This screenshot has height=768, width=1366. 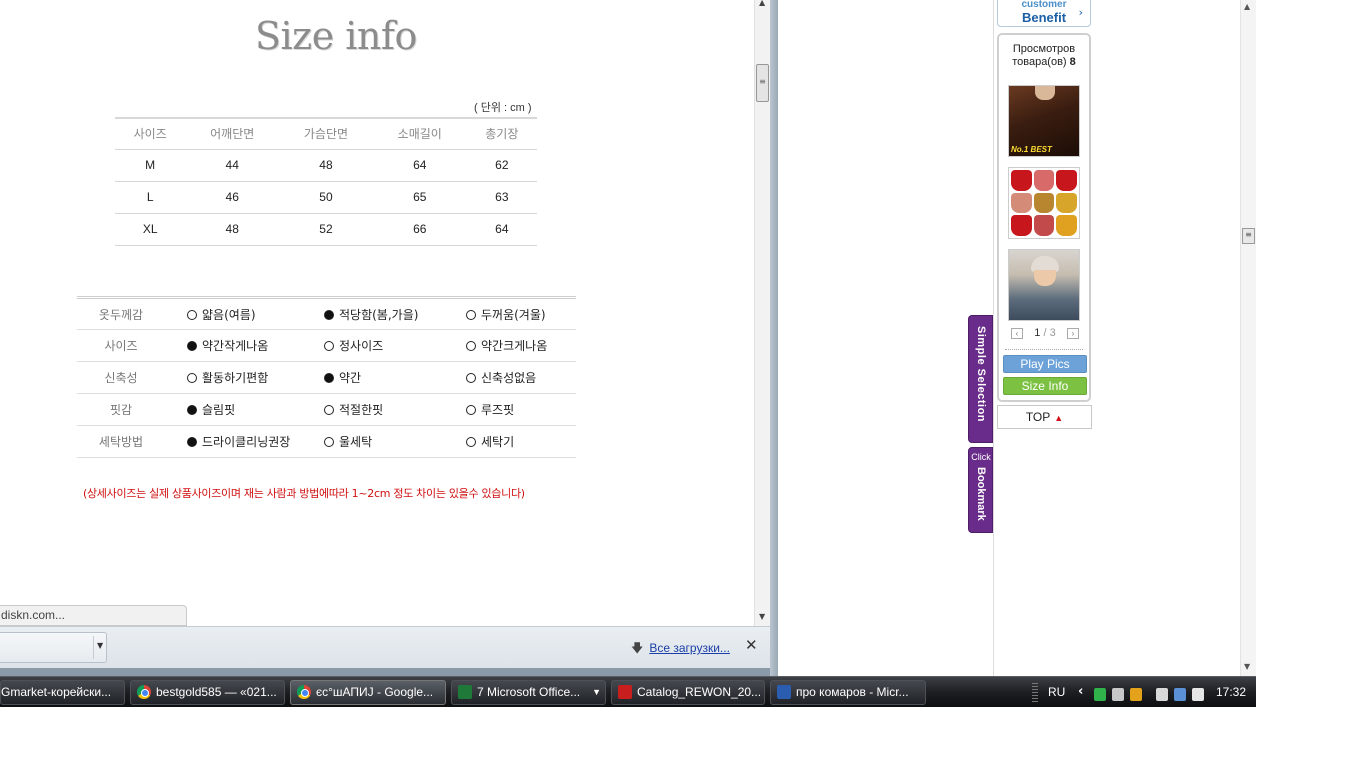 I want to click on play-pics-button: Play Pics, so click(x=1045, y=364).